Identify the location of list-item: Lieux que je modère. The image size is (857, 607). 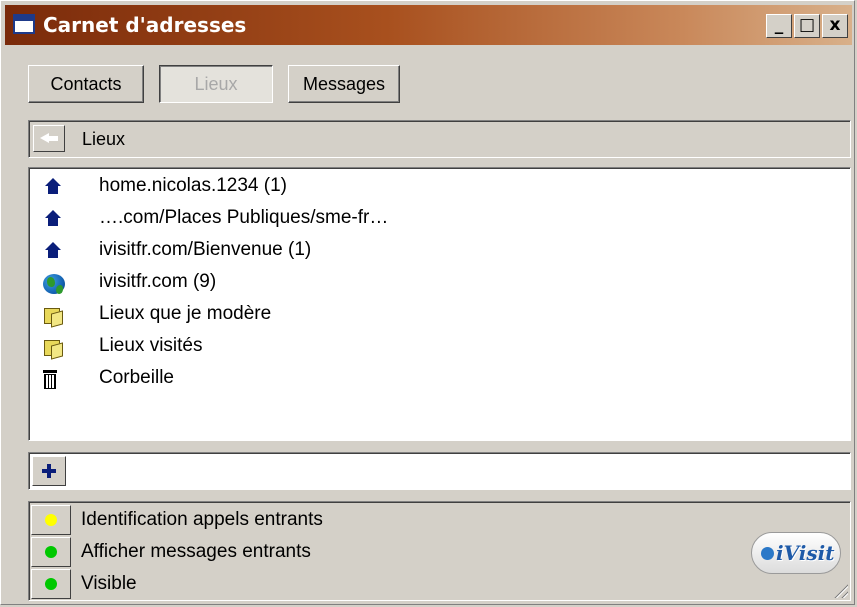
(436, 315).